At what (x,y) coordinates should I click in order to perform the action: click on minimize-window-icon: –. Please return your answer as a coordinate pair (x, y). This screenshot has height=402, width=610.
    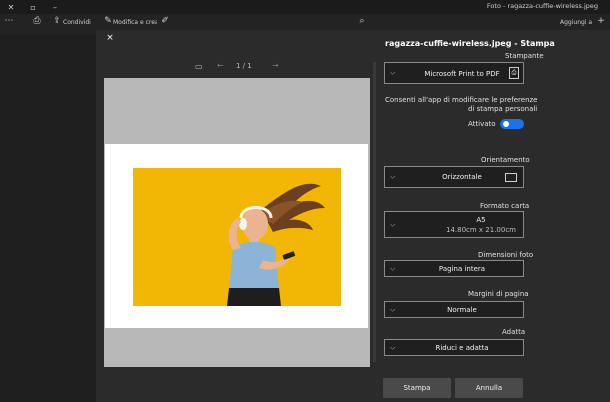
    Looking at the image, I should click on (55, 7).